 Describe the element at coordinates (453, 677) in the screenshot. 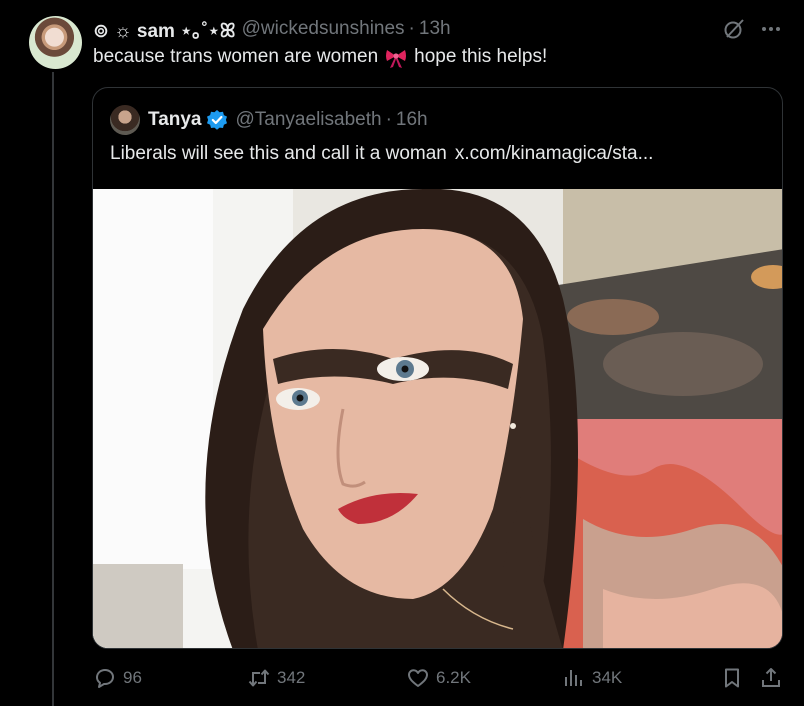

I see `like-count: 6.2K` at that location.